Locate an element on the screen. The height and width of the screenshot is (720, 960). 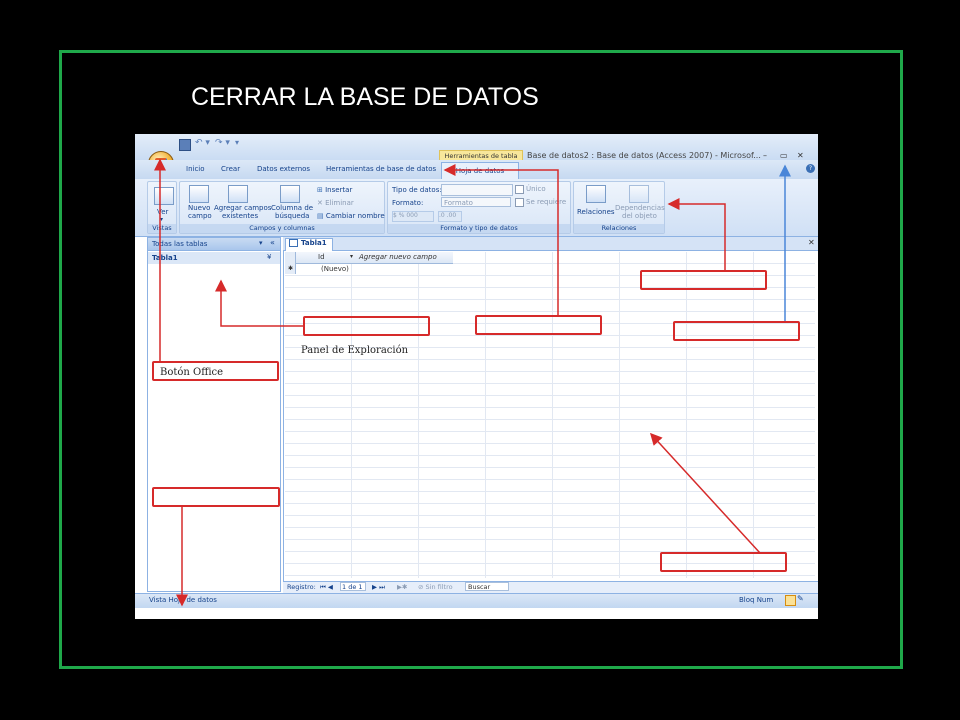
nuevo-campo-label-1: Nuevo is located at coordinates (199, 208).